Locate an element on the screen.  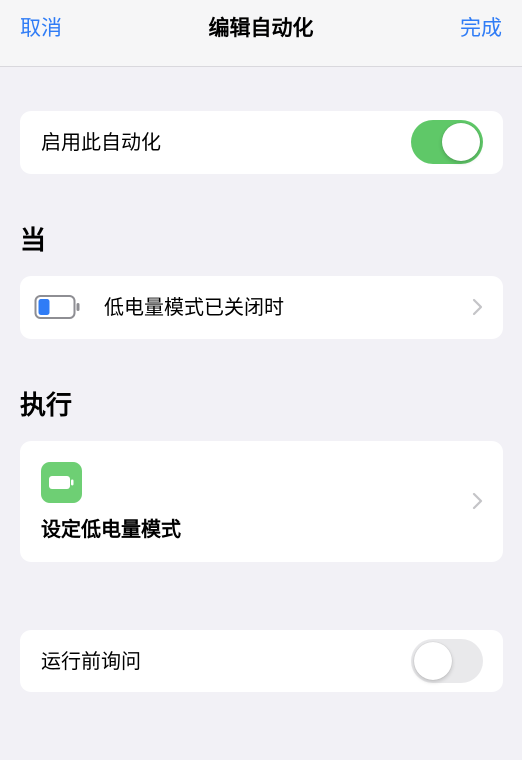
enable-automation-label: 启用此自动化 is located at coordinates (101, 142).